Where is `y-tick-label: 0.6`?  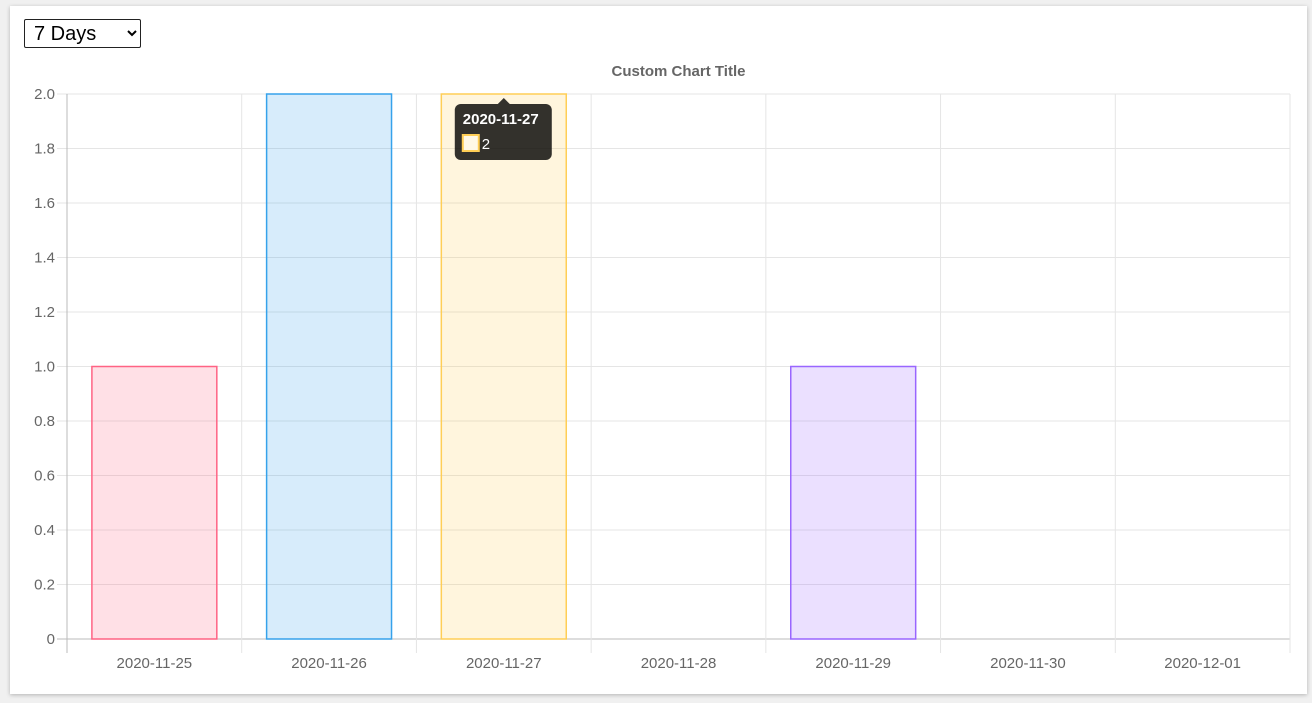
y-tick-label: 0.6 is located at coordinates (44, 476).